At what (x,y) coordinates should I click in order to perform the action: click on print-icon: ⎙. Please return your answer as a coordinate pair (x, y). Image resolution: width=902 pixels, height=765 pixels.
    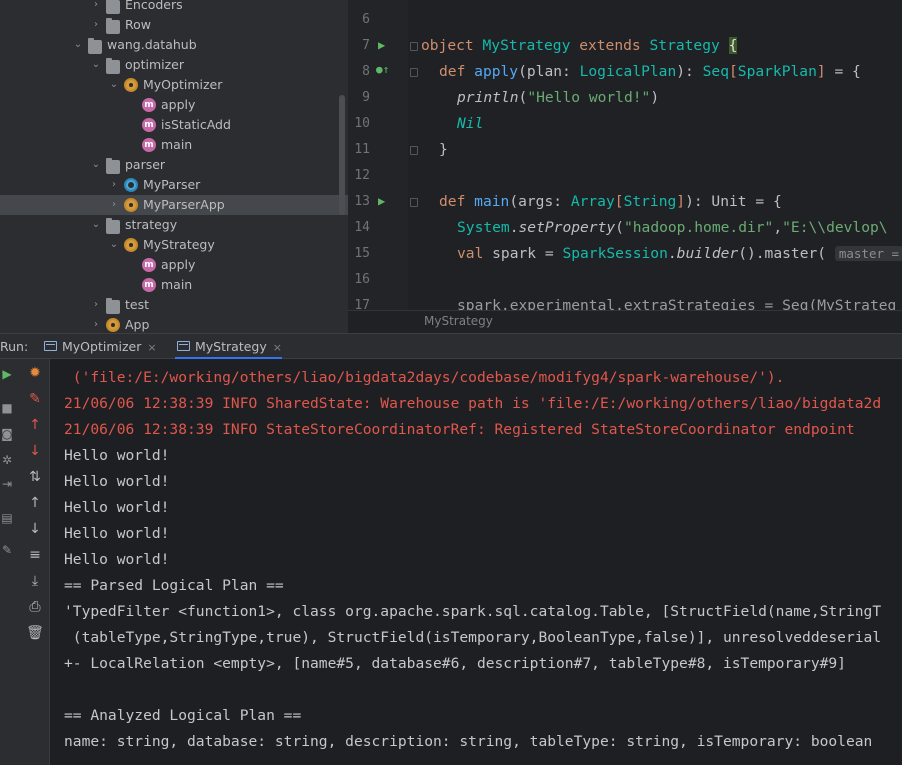
    Looking at the image, I should click on (35, 607).